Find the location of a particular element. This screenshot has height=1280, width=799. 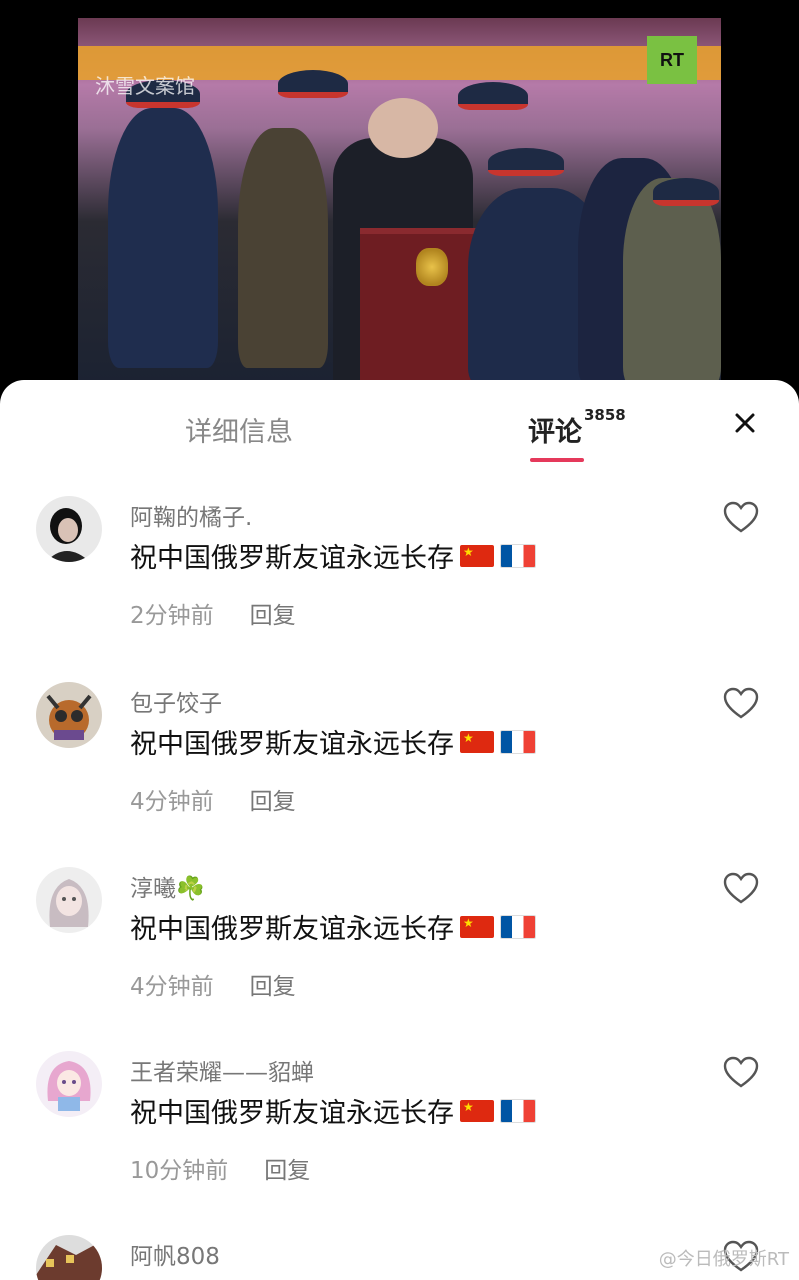

close-icon is located at coordinates (745, 423).